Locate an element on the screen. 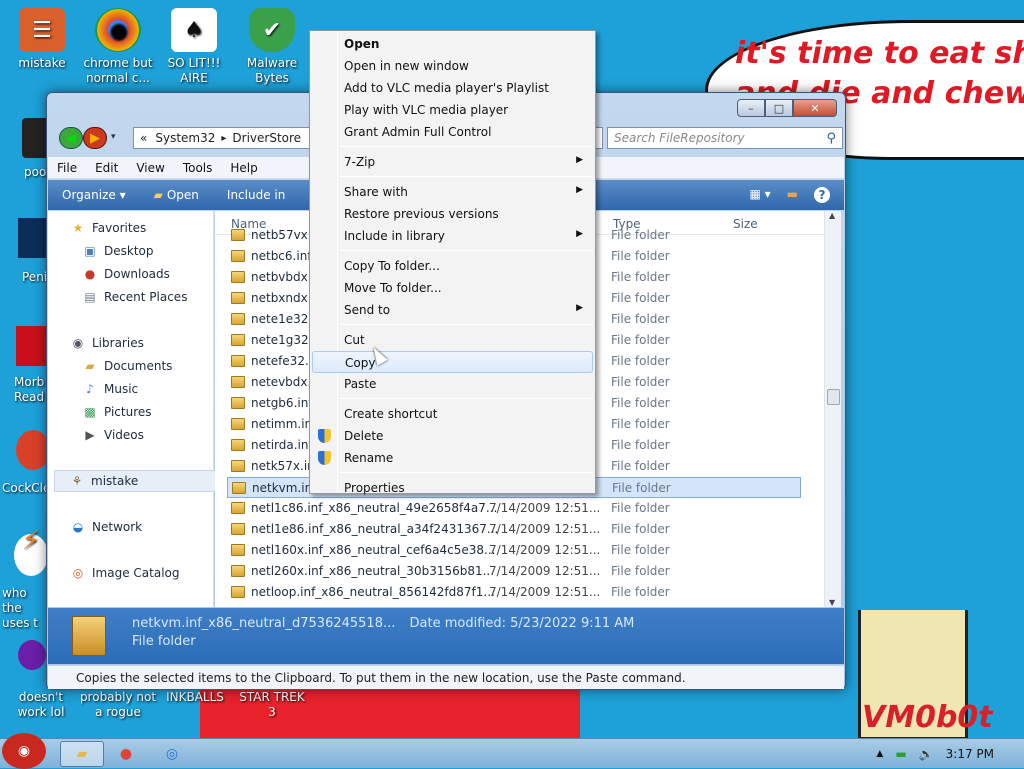 The width and height of the screenshot is (1024, 769). close-button: ✕ is located at coordinates (815, 108).